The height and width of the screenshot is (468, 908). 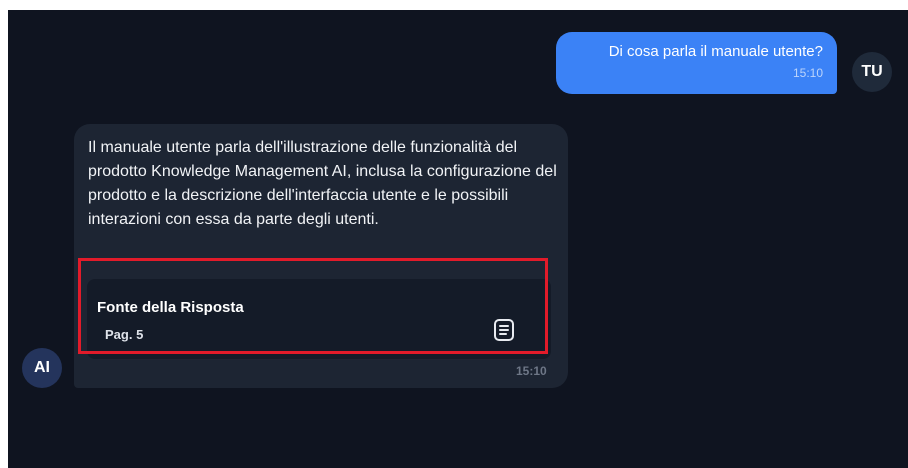 What do you see at coordinates (872, 72) in the screenshot?
I see `user-avatar: TU` at bounding box center [872, 72].